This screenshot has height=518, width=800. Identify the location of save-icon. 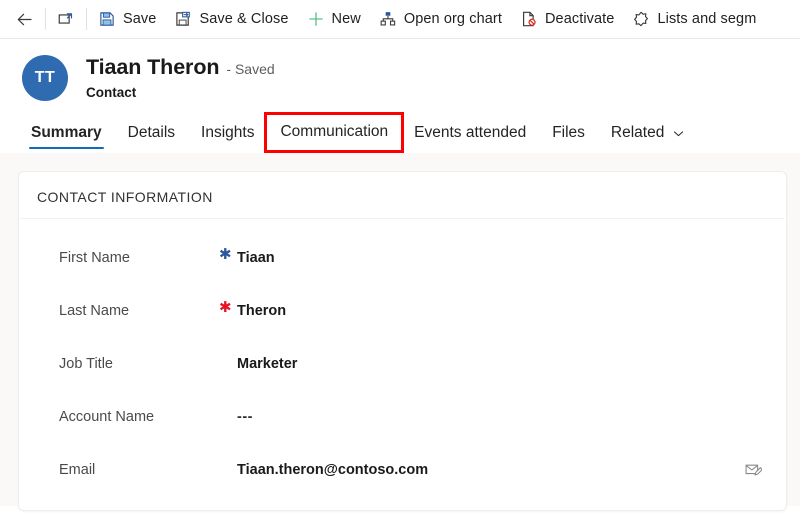
(107, 19).